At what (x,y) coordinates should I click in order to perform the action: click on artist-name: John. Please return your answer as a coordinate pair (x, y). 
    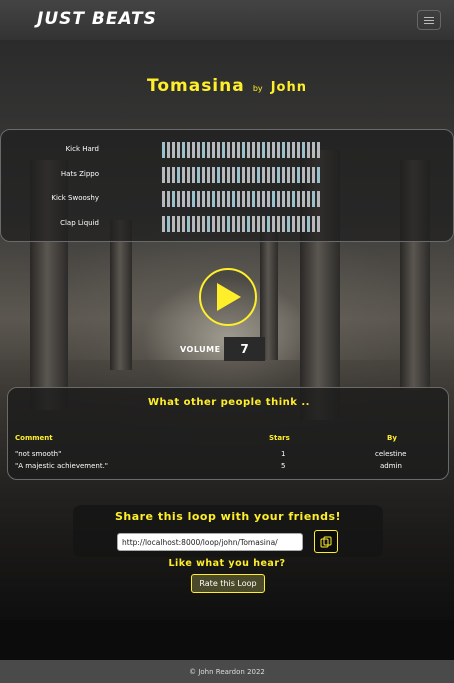
    Looking at the image, I should click on (289, 87).